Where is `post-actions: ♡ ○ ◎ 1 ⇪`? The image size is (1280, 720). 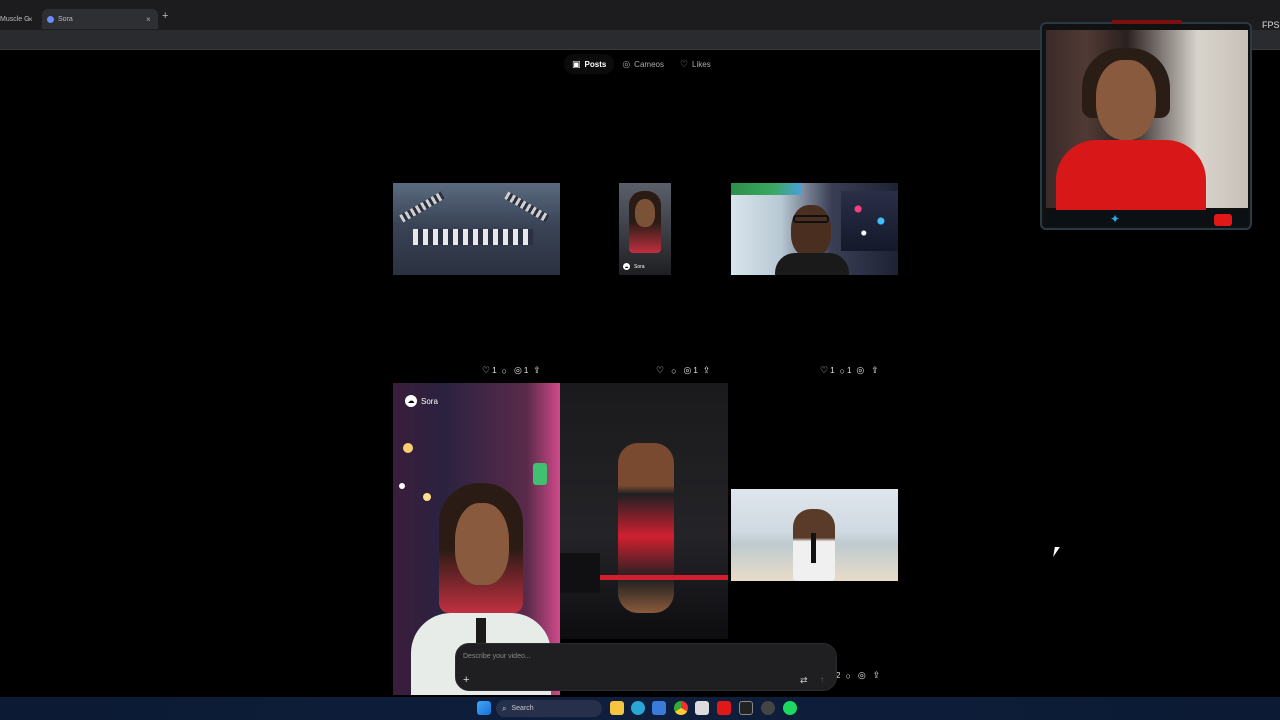 post-actions: ♡ ○ ◎ 1 ⇪ is located at coordinates (684, 370).